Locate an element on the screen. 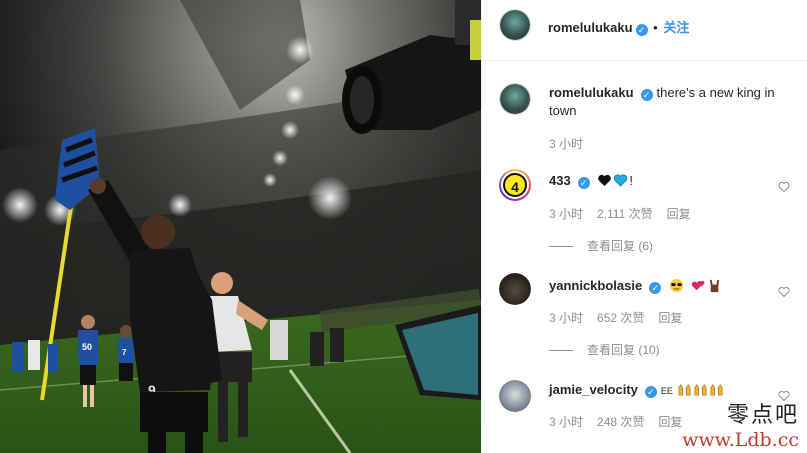 The width and height of the screenshot is (807, 453). comment-meta: 3 小时 2,111 次赞 回复 is located at coordinates (627, 213).